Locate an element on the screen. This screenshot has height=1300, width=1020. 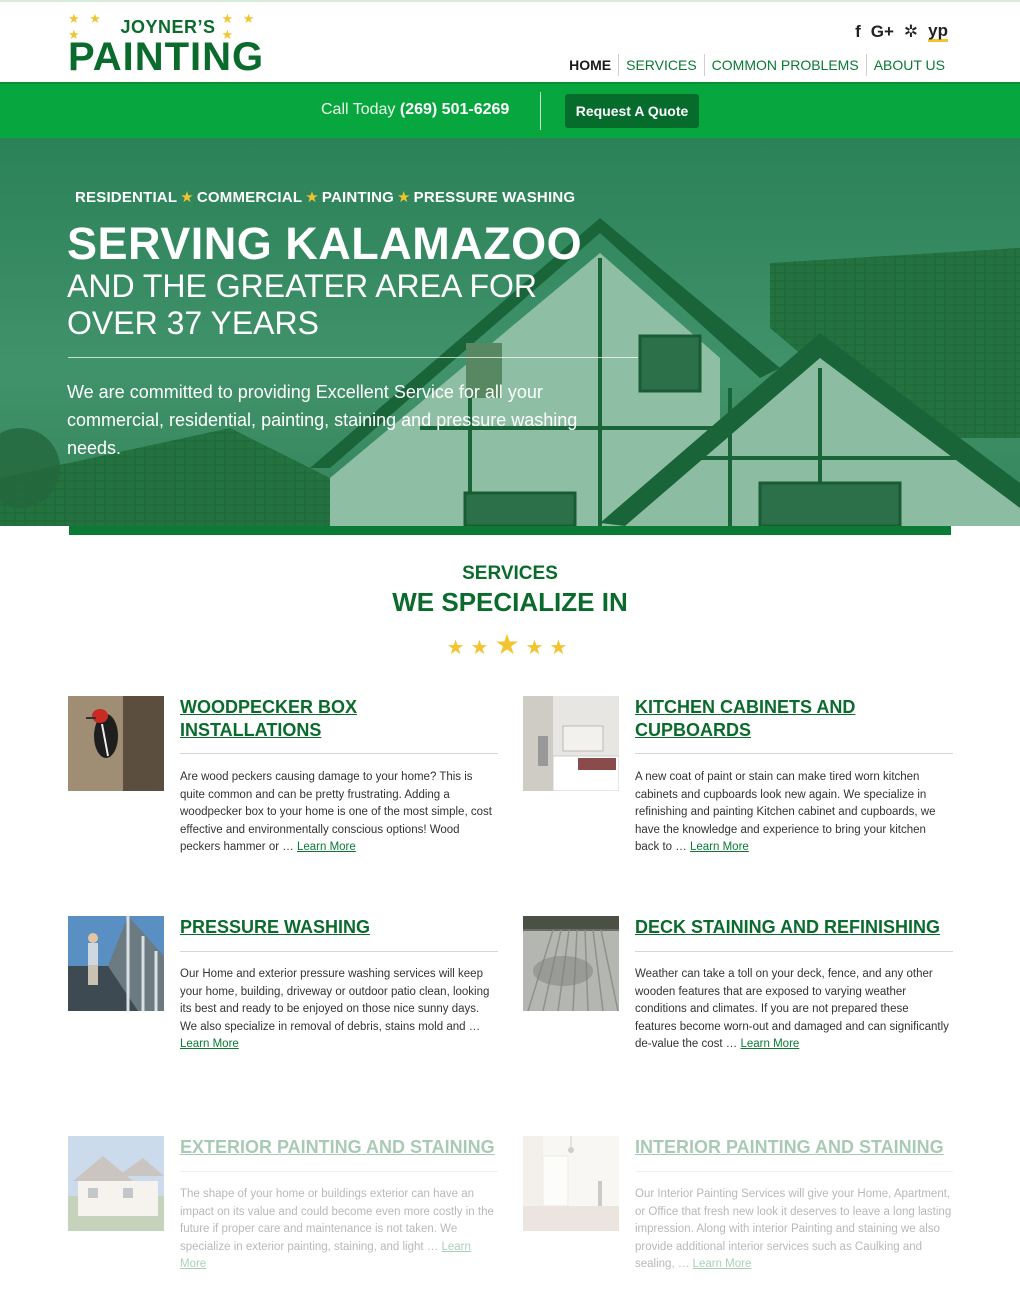
logo-main-text: PAINTING is located at coordinates (166, 57).